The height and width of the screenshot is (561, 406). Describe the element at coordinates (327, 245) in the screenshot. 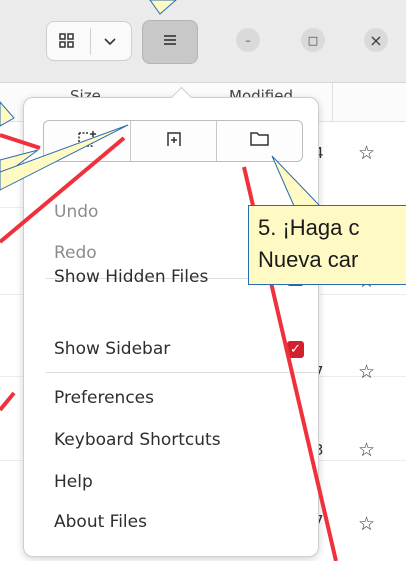

I see `instruction-callout: 5. ¡Haga c Nueva car` at that location.